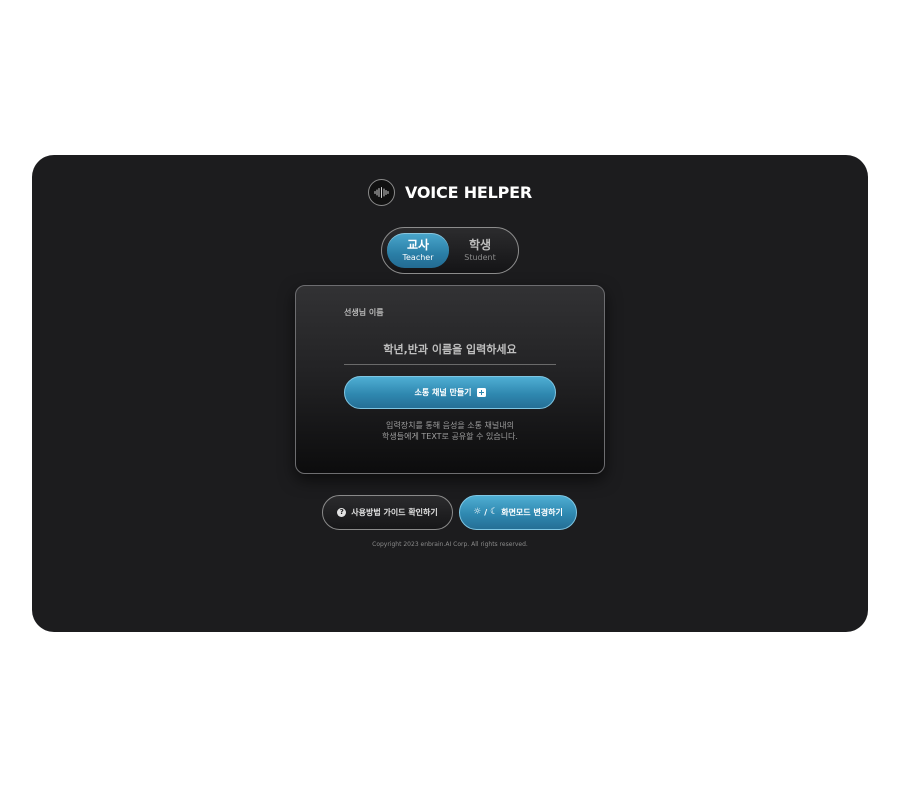 The width and height of the screenshot is (900, 788). What do you see at coordinates (480, 245) in the screenshot?
I see `tab-student-label: 학생` at bounding box center [480, 245].